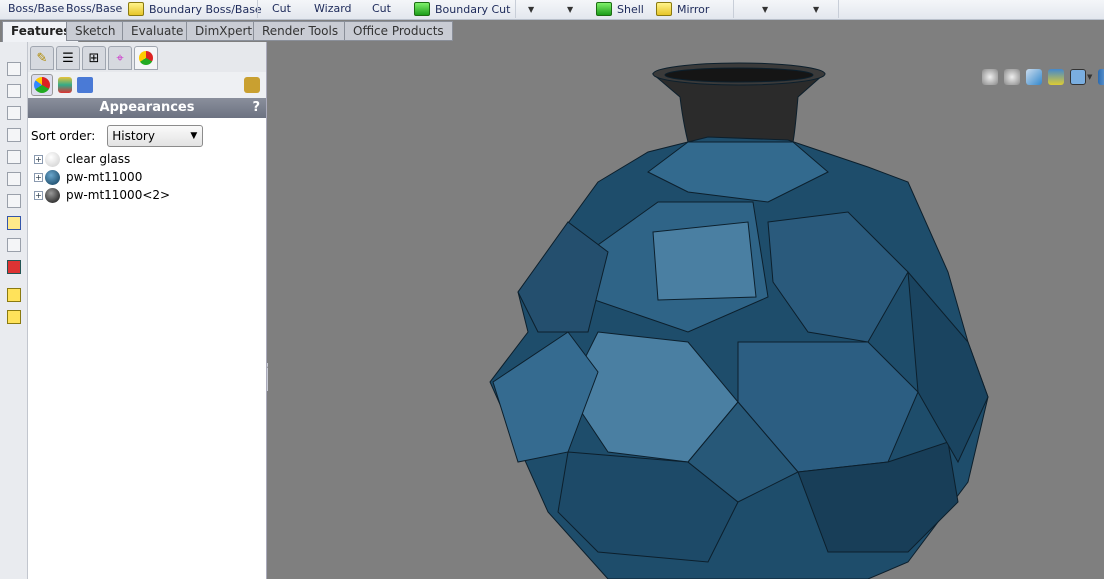 This screenshot has width=1104, height=579. I want to click on item-label: pw-mt11000<2>, so click(118, 195).